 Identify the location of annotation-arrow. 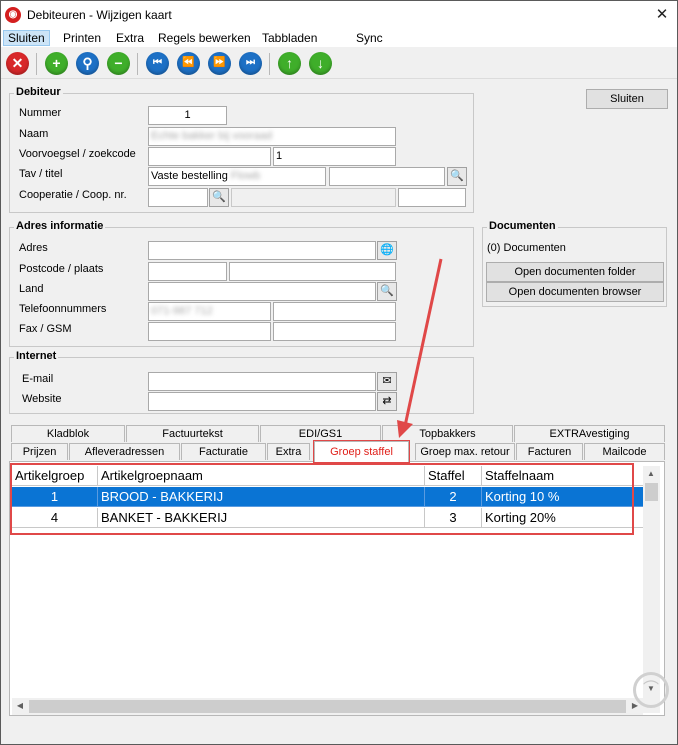
(420, 348).